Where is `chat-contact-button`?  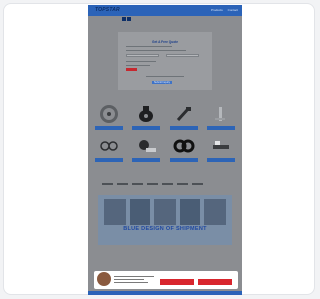 chat-contact-button is located at coordinates (215, 282).